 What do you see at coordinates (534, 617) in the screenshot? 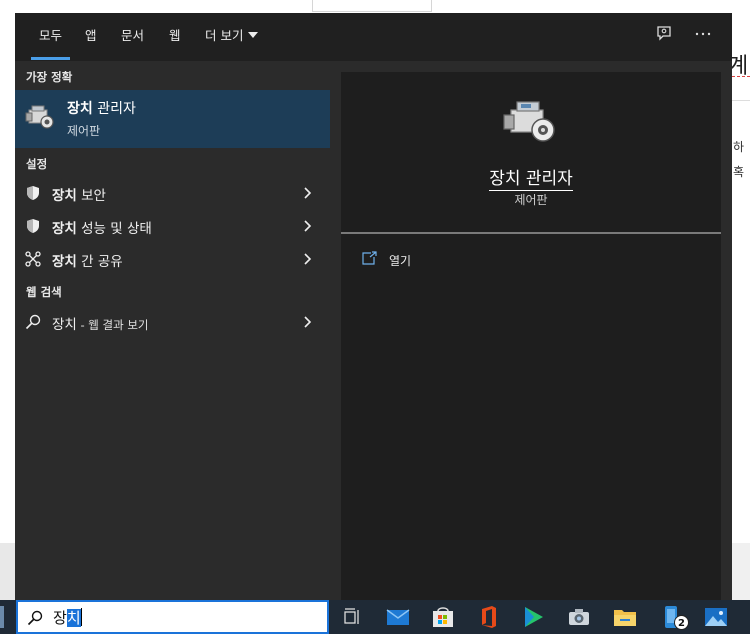
I see `media-player-icon` at bounding box center [534, 617].